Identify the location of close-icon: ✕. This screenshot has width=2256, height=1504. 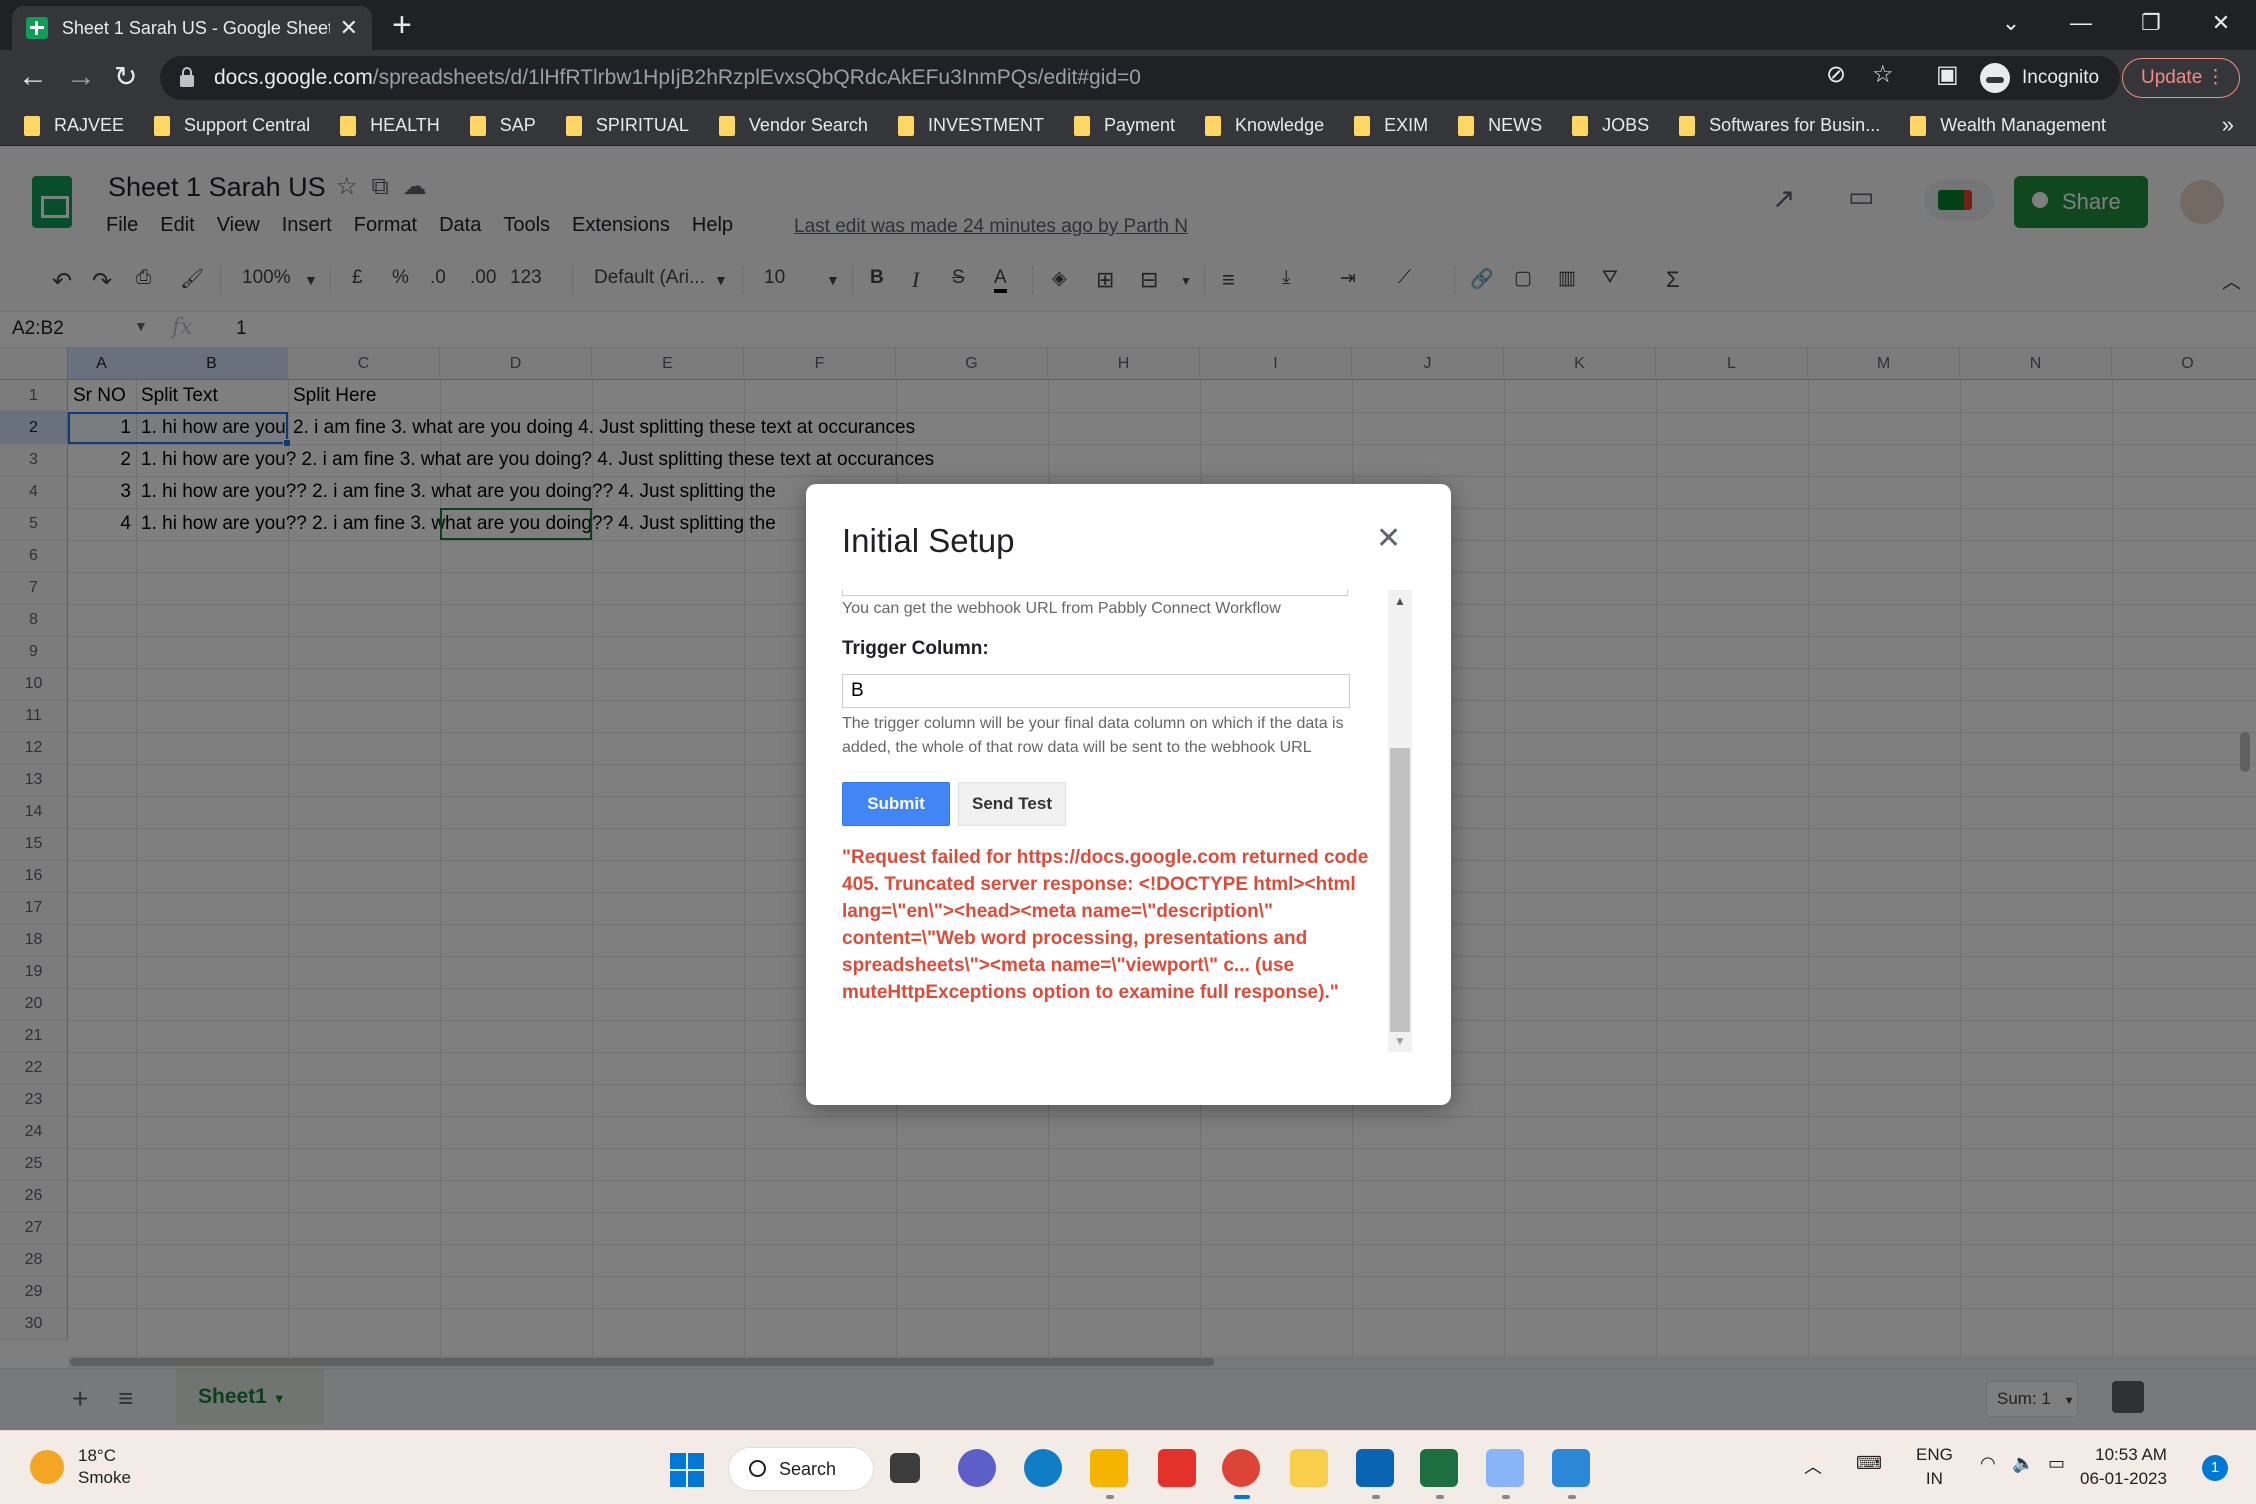
(1388, 539).